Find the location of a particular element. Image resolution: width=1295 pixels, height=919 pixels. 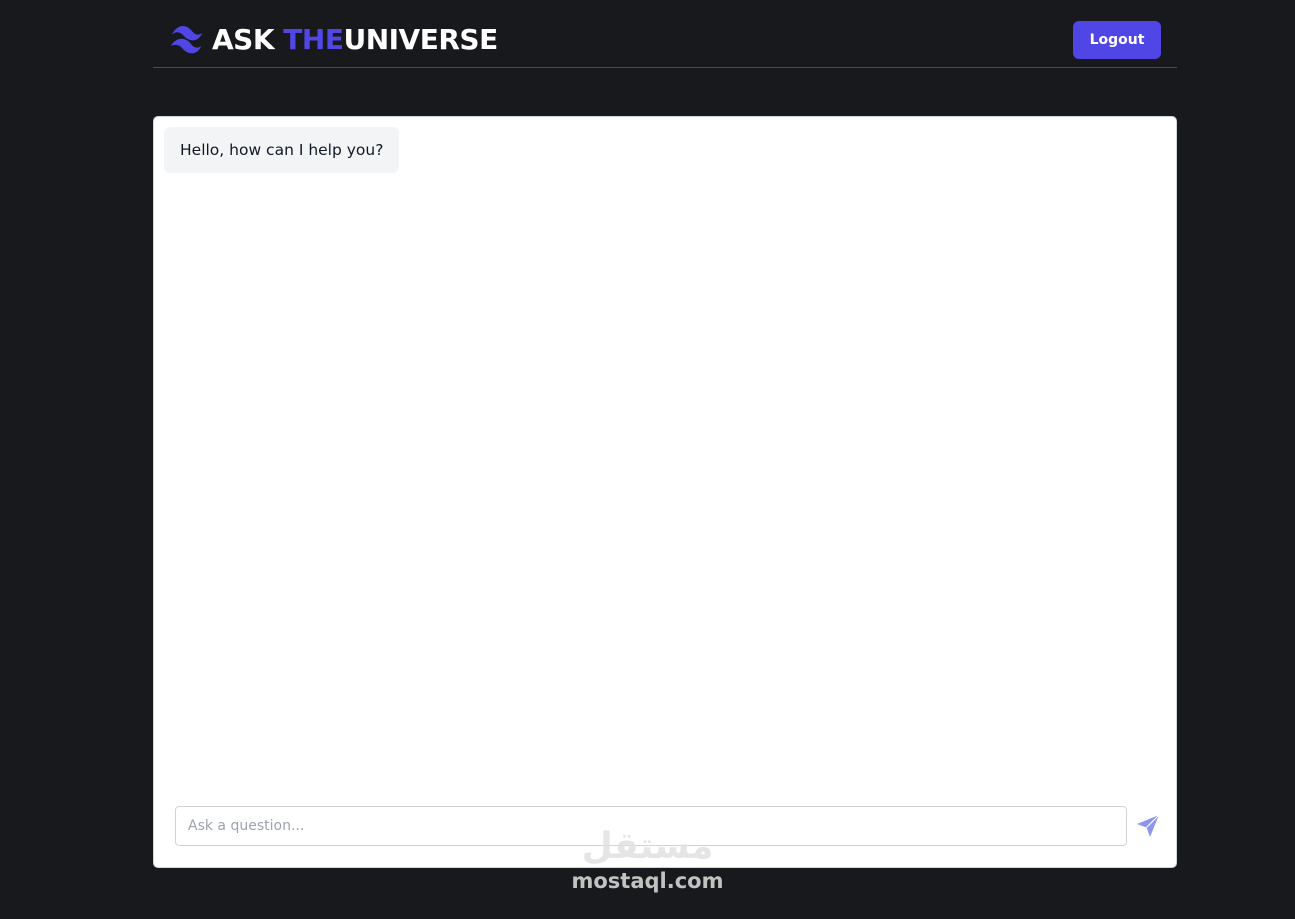

brand-title-universe: UNIVERSE is located at coordinates (420, 39).